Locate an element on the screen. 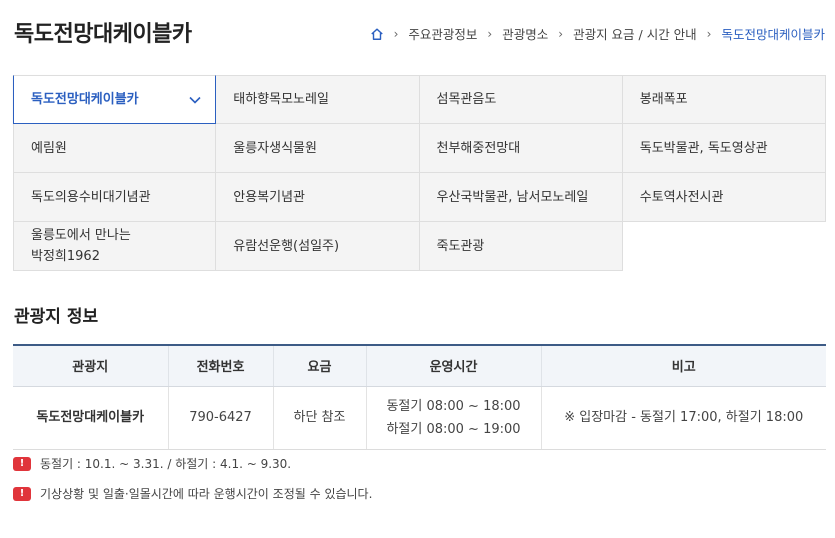 Image resolution: width=835 pixels, height=538 pixels. empty-cell is located at coordinates (724, 246).